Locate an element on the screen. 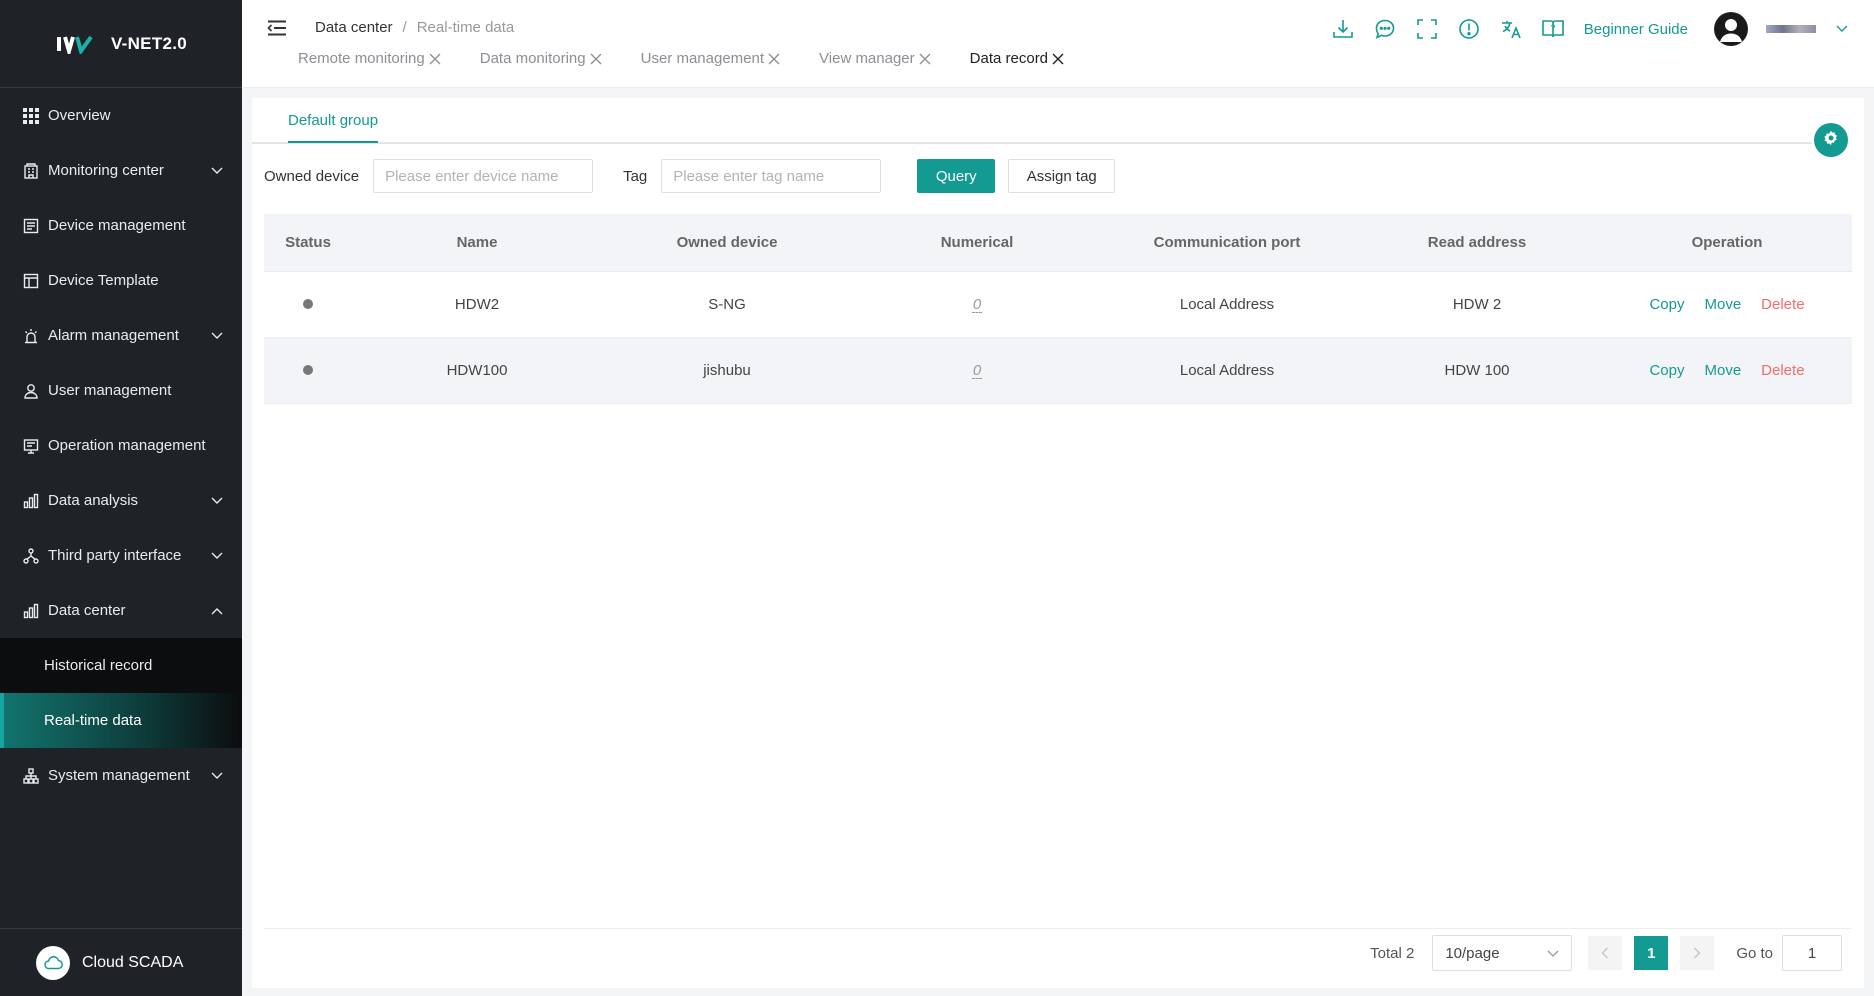  sidebar-item-label: Device Template is located at coordinates (103, 280).